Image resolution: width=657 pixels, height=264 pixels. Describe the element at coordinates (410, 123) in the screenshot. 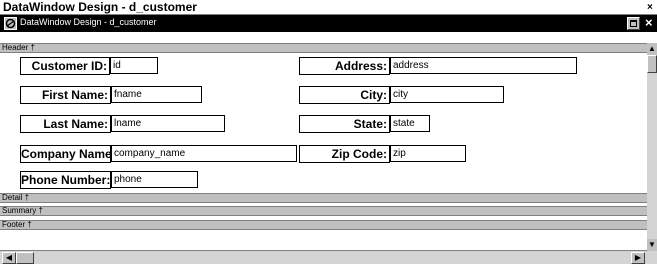

I see `state-field: state` at that location.